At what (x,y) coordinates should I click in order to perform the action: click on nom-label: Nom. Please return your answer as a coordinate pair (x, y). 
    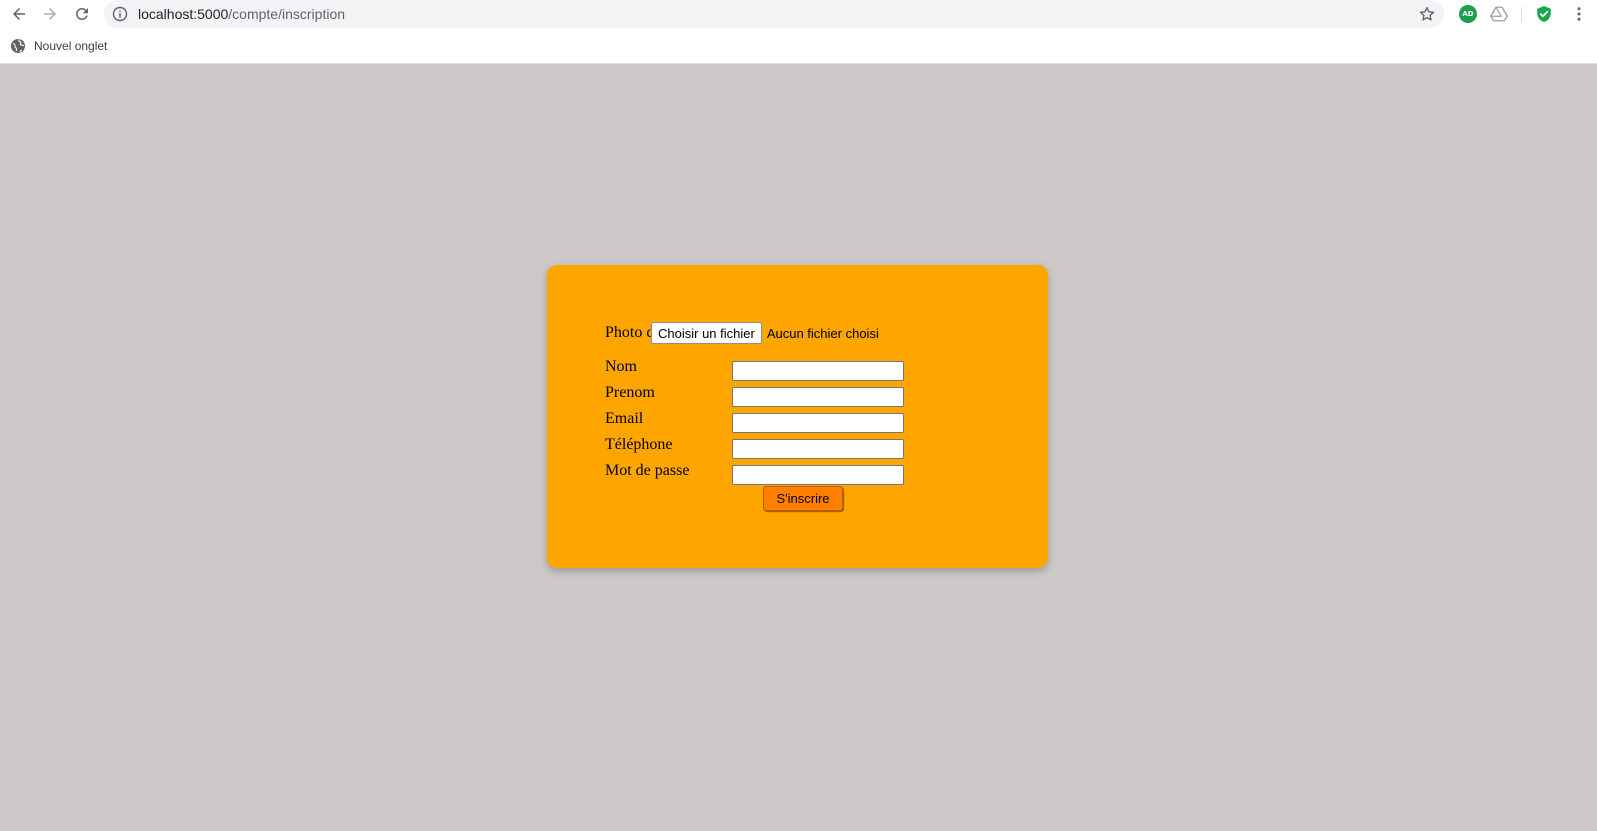
    Looking at the image, I should click on (621, 366).